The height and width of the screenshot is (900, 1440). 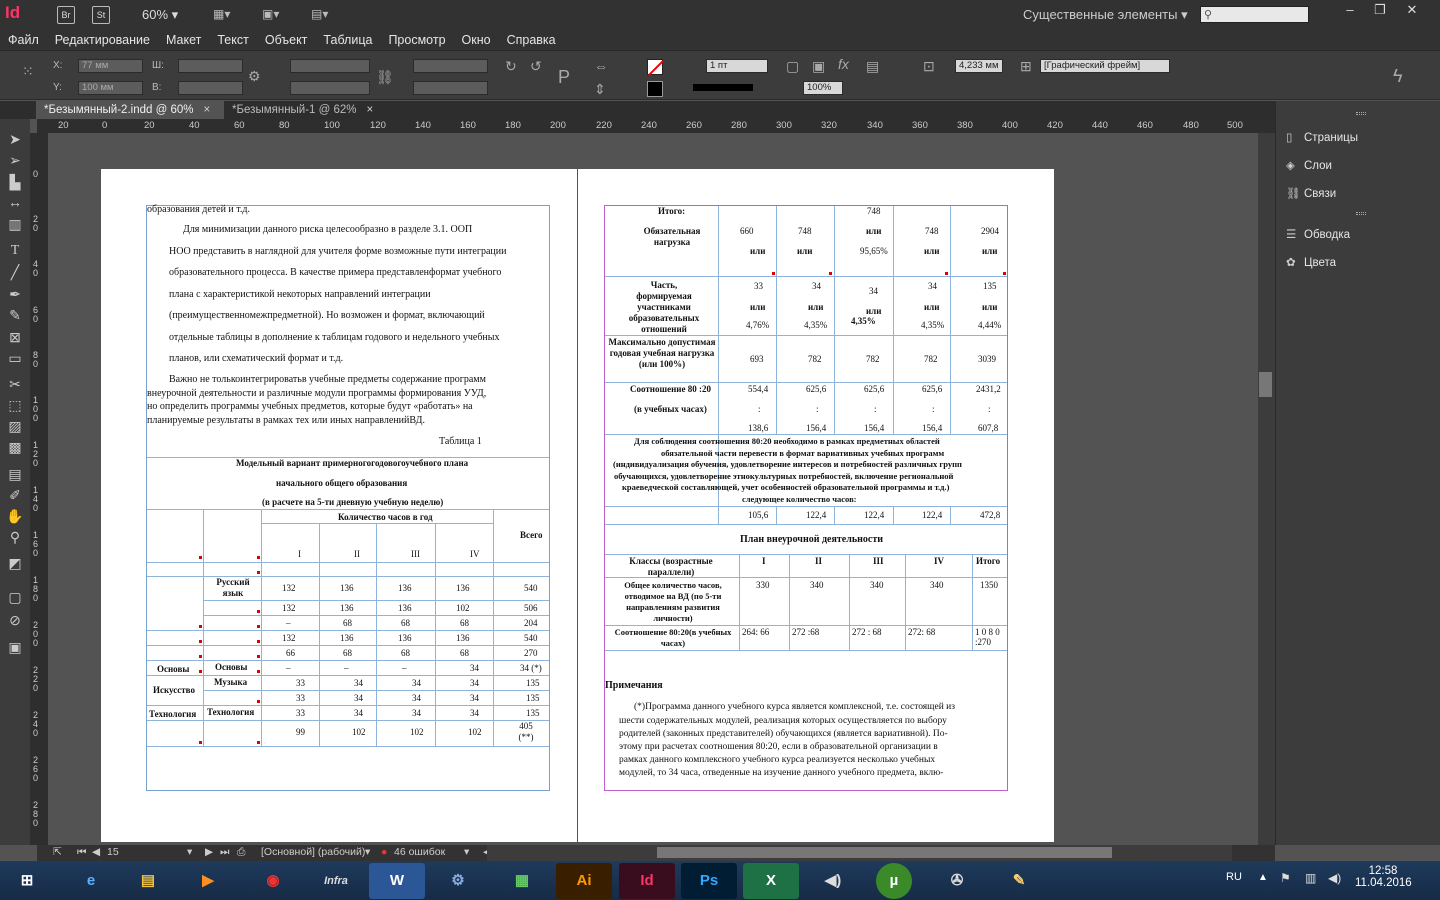 I want to click on vertical-scrollbar-thumb, so click(x=1265, y=384).